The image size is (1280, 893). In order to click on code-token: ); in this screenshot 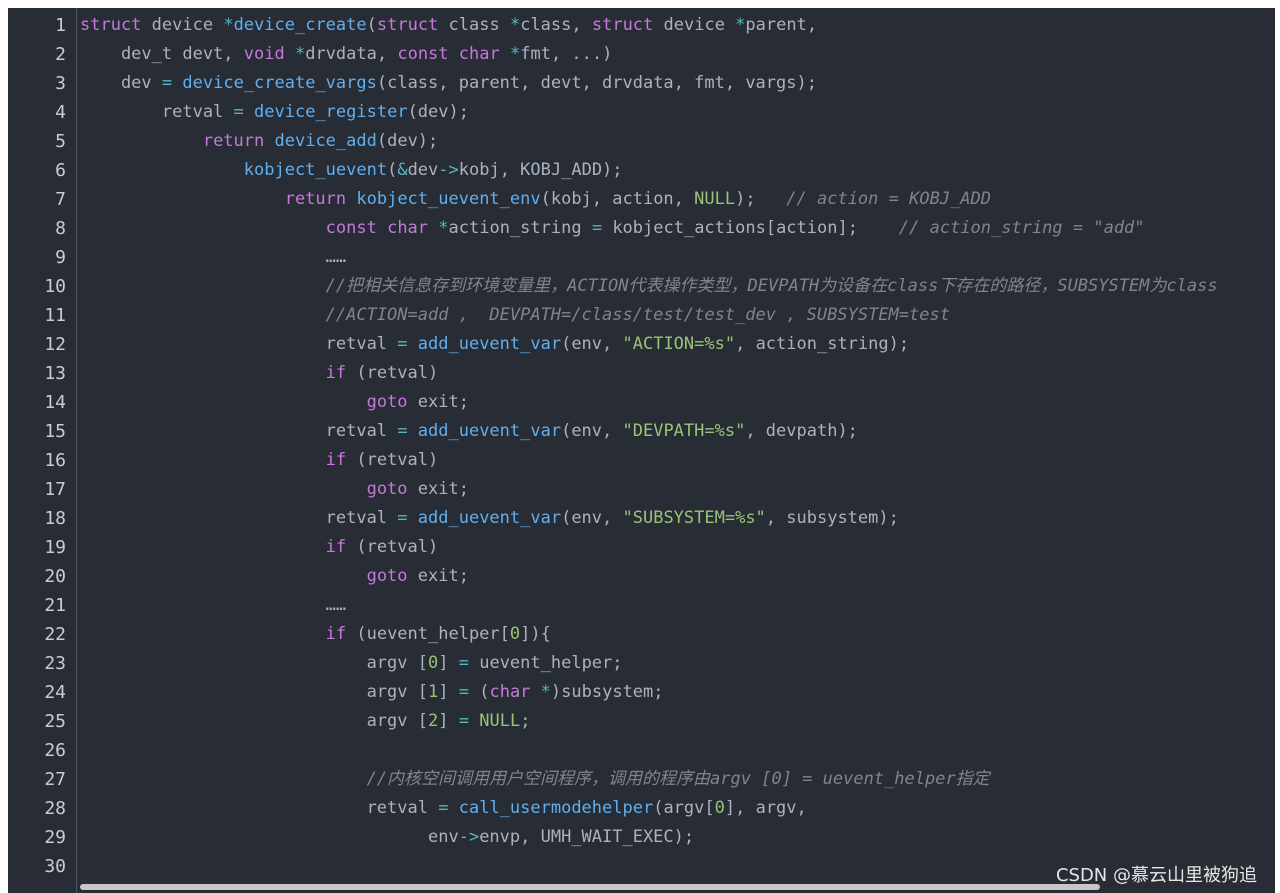, I will do `click(761, 199)`.